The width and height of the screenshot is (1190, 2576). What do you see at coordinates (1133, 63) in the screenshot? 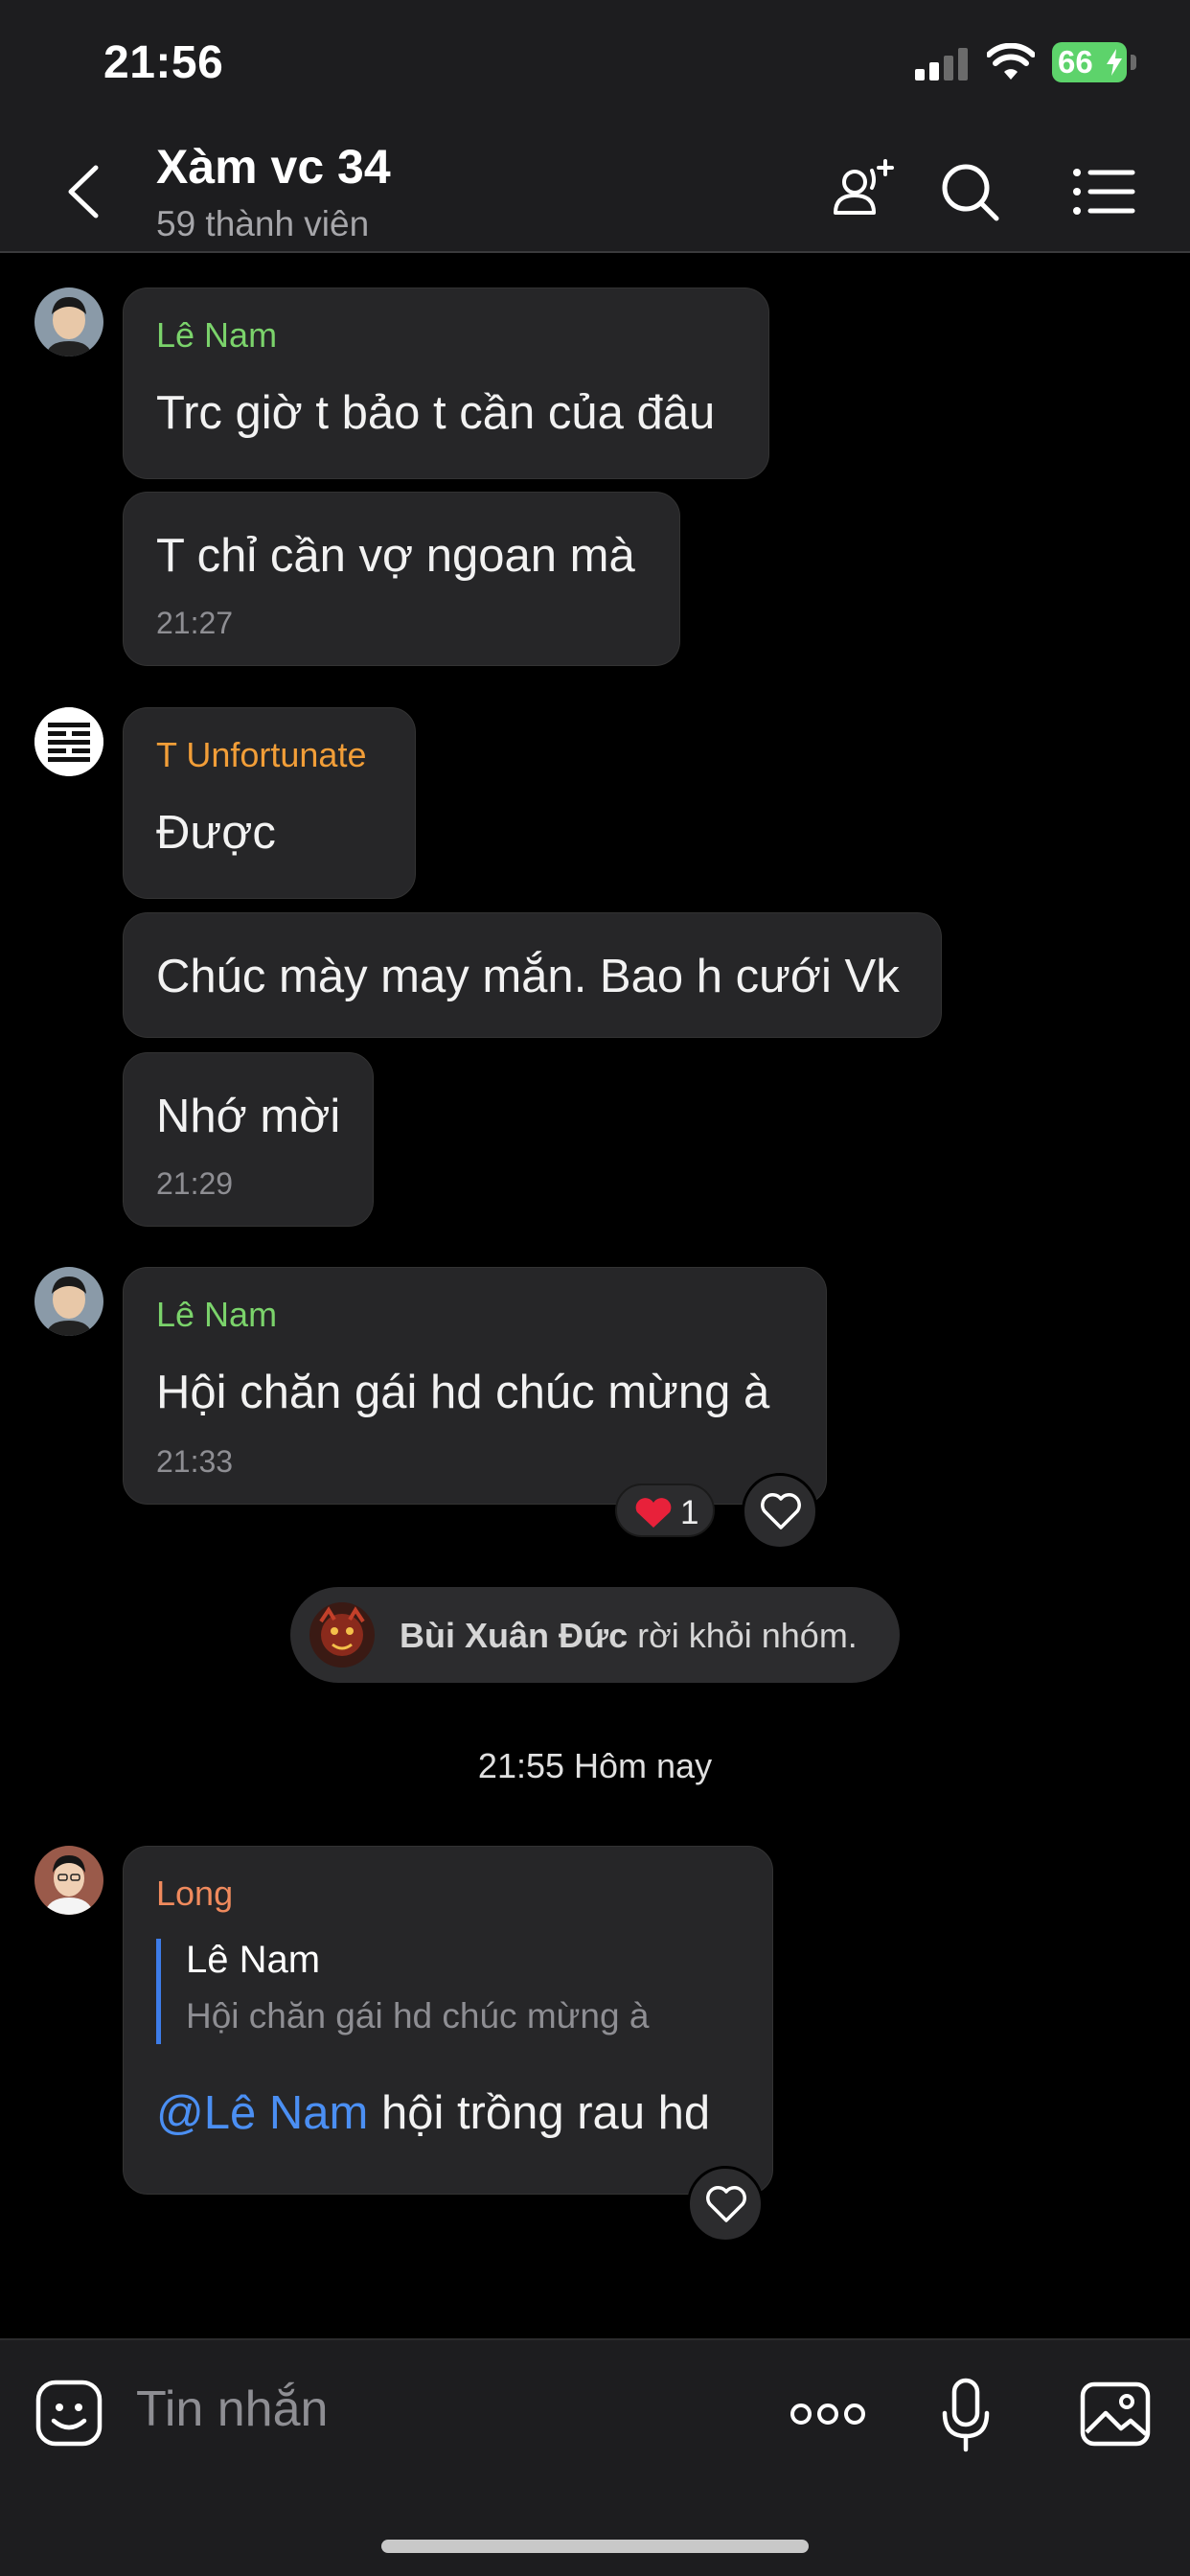
I see `battery-cap` at bounding box center [1133, 63].